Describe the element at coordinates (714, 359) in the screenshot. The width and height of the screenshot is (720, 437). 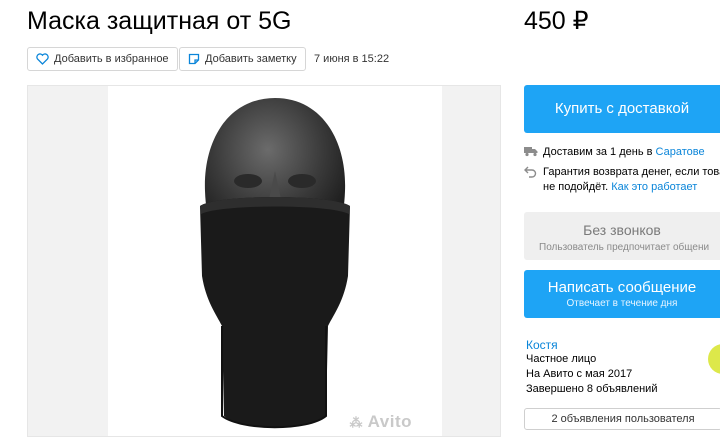
I see `partial-yellow-badge` at that location.